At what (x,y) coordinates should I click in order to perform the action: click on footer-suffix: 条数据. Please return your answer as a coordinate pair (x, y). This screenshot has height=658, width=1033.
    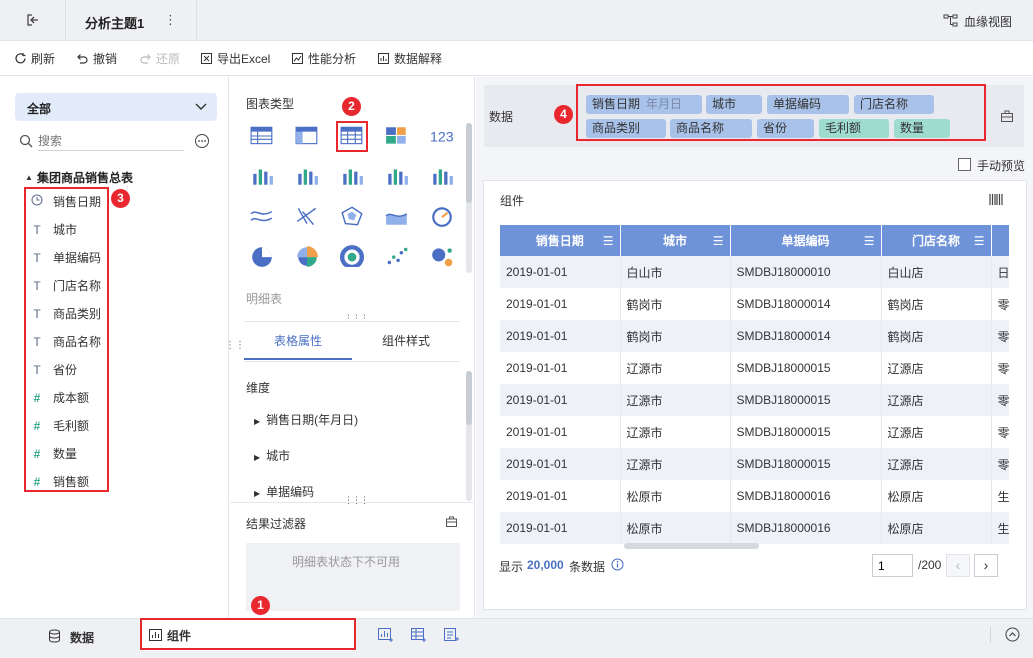
    Looking at the image, I should click on (587, 567).